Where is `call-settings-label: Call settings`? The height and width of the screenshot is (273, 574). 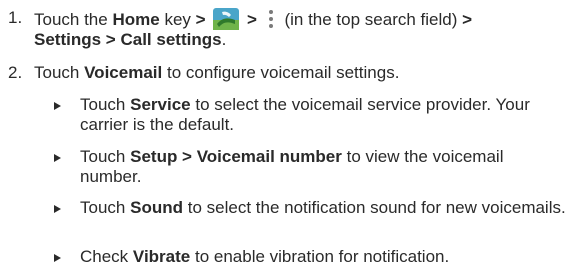
call-settings-label: Call settings is located at coordinates (171, 39).